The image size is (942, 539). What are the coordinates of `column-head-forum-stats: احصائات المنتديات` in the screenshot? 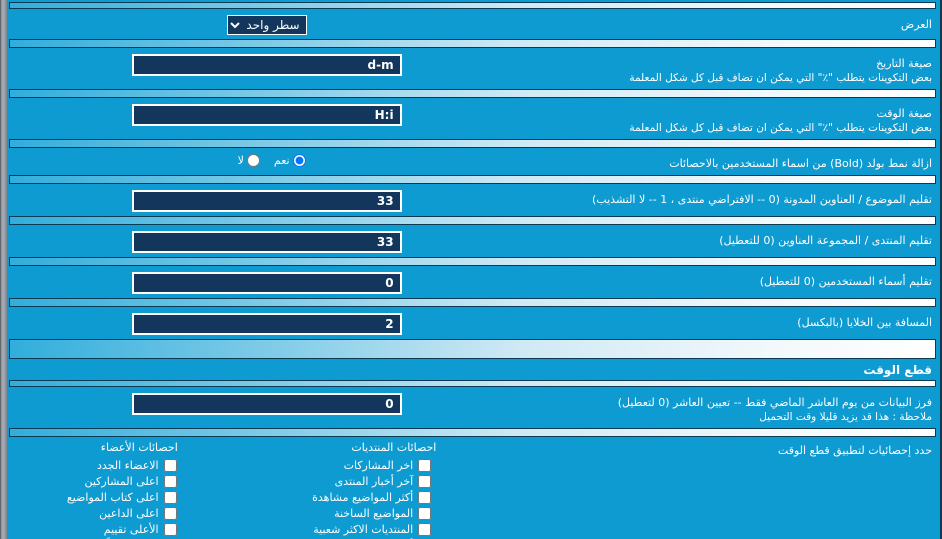 It's located at (394, 447).